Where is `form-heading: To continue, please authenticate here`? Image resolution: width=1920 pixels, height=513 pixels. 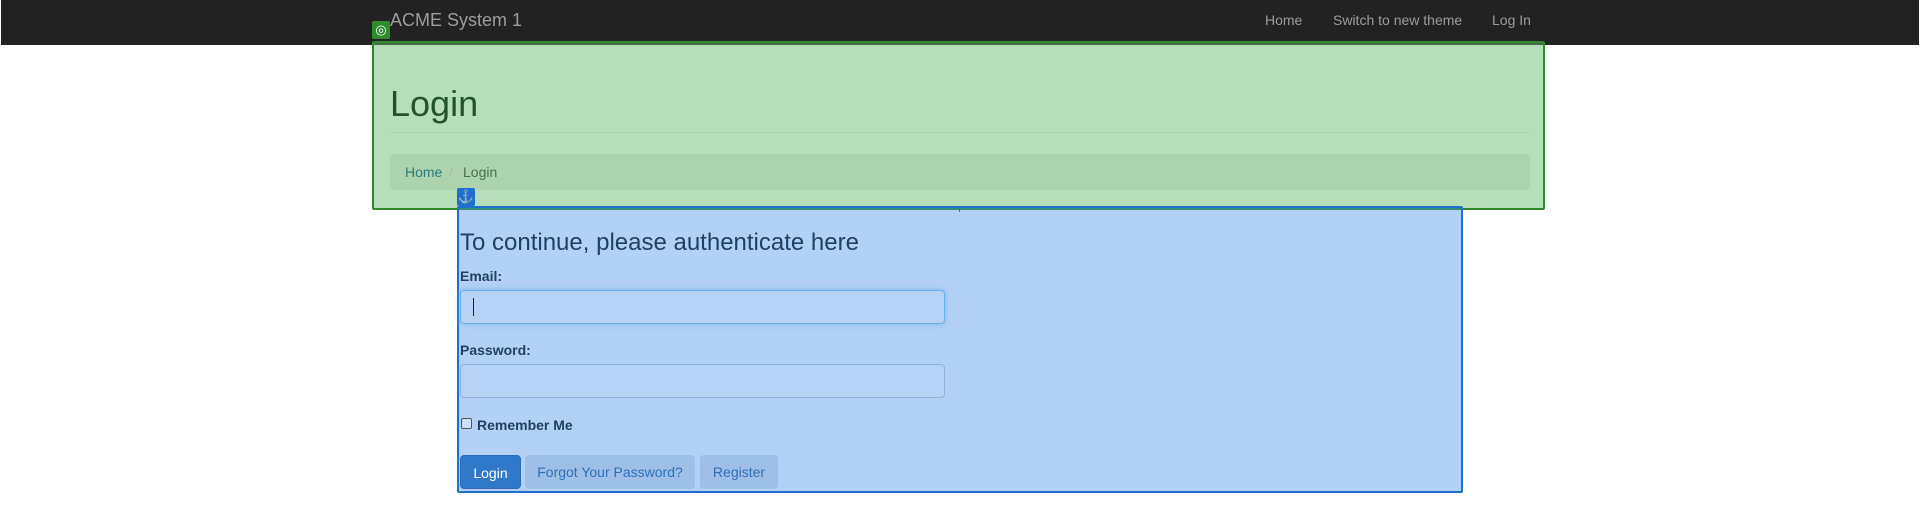 form-heading: To continue, please authenticate here is located at coordinates (659, 242).